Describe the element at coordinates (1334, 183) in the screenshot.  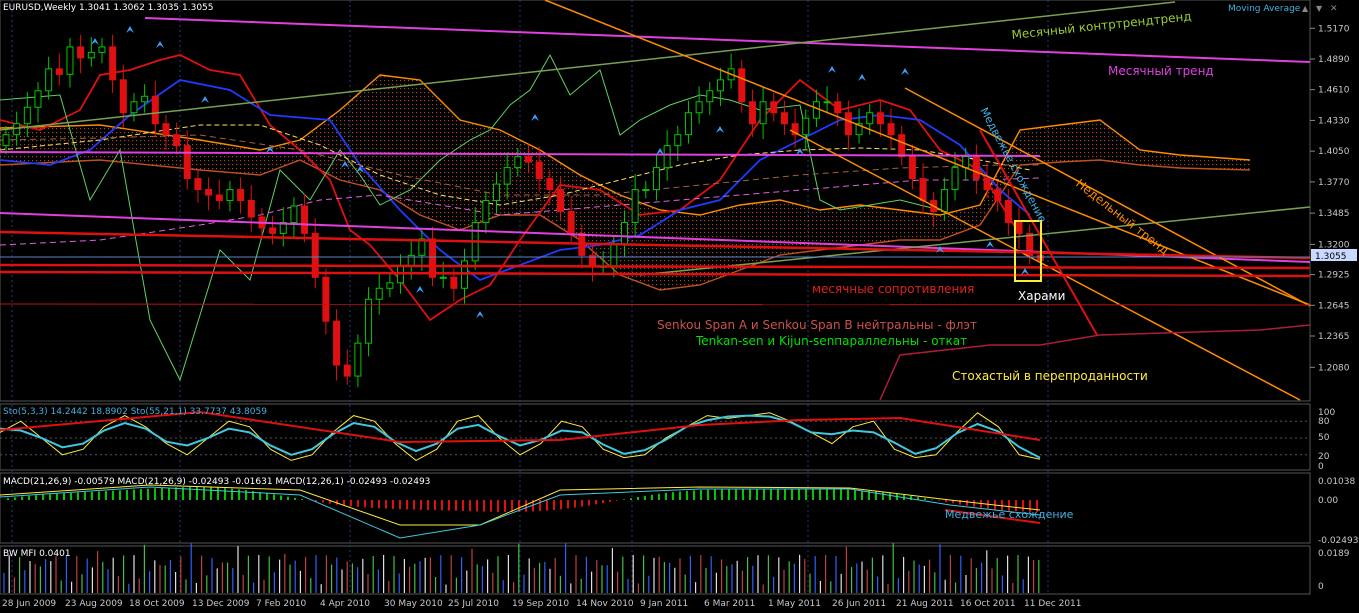
I see `price-tick-label: 1.3770` at that location.